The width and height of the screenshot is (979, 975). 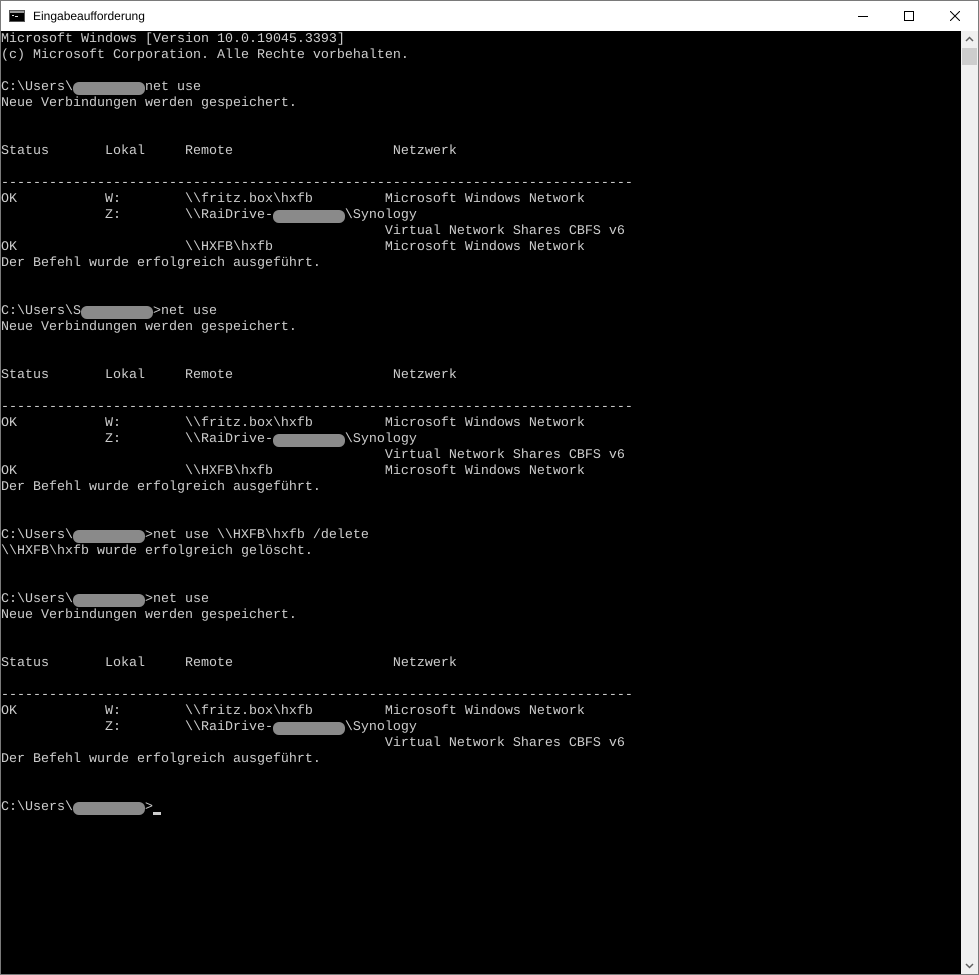 I want to click on console-app-icon, so click(x=17, y=16).